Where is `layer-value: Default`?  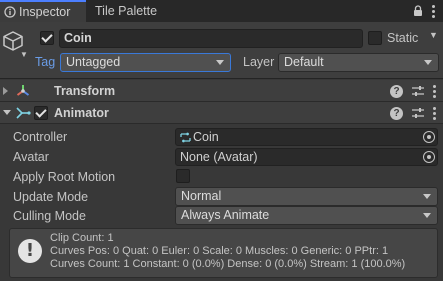 layer-value: Default is located at coordinates (304, 62).